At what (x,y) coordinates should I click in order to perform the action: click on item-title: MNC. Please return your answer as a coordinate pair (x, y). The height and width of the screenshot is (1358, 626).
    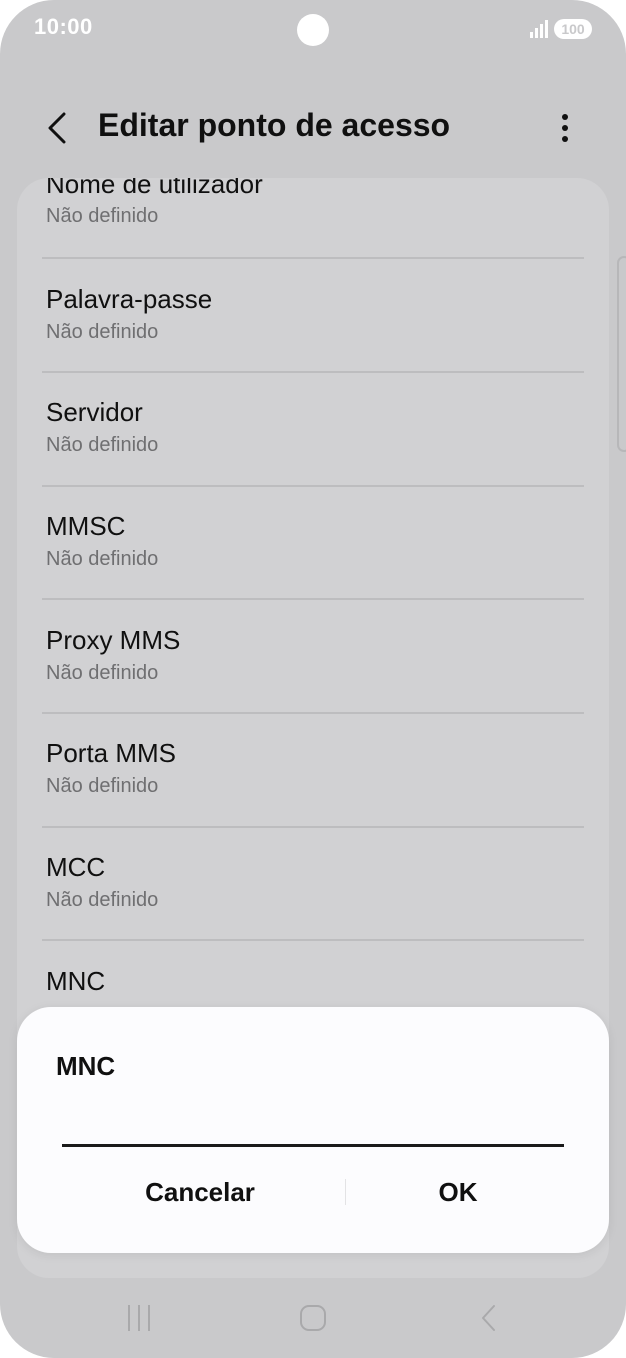
    Looking at the image, I should click on (76, 981).